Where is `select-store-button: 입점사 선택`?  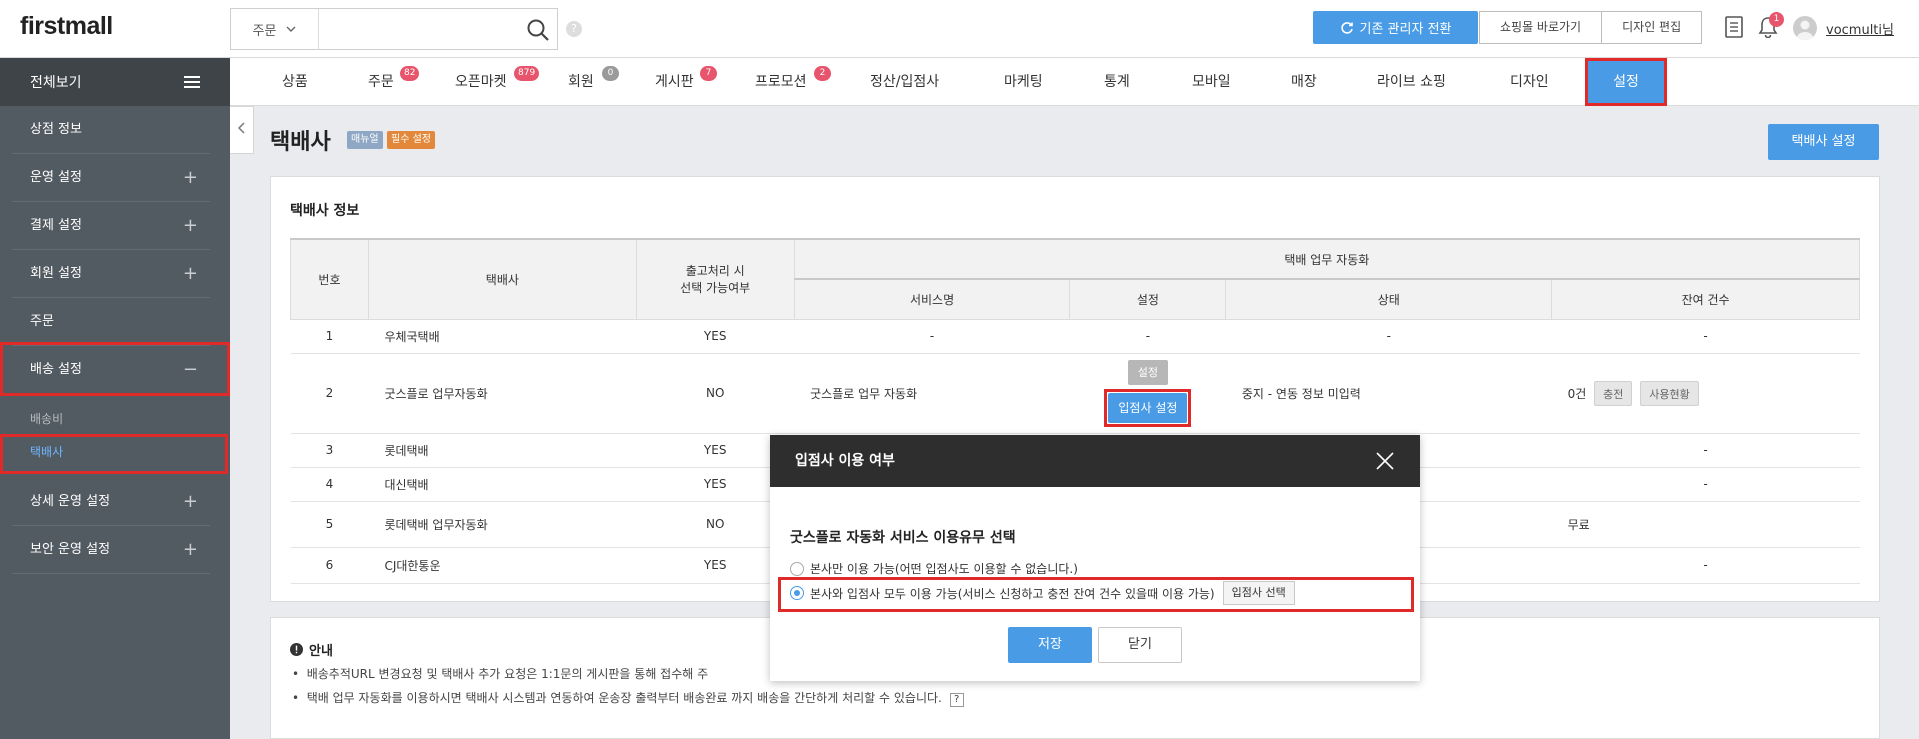
select-store-button: 입점사 선택 is located at coordinates (1258, 593).